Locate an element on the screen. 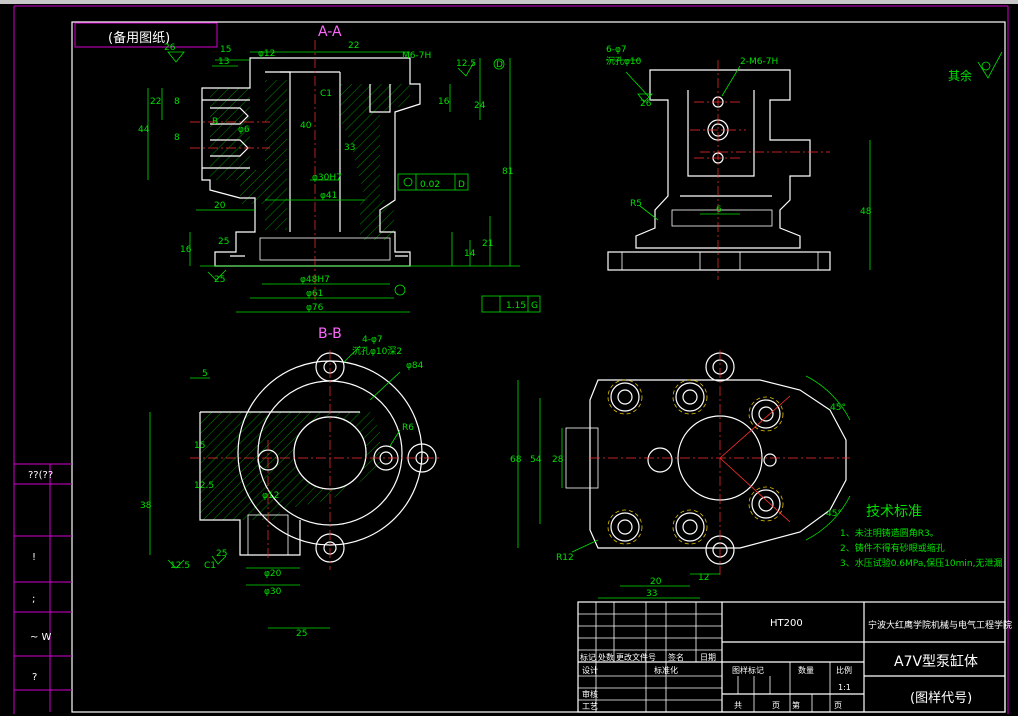 This screenshot has height=716, width=1018. dim-aa-phi30h7: φ30H7 is located at coordinates (327, 178).